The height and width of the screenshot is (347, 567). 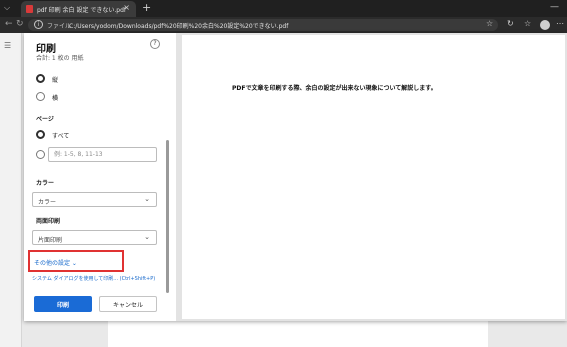 What do you see at coordinates (94, 199) in the screenshot?
I see `color-select: カラー ⌄` at bounding box center [94, 199].